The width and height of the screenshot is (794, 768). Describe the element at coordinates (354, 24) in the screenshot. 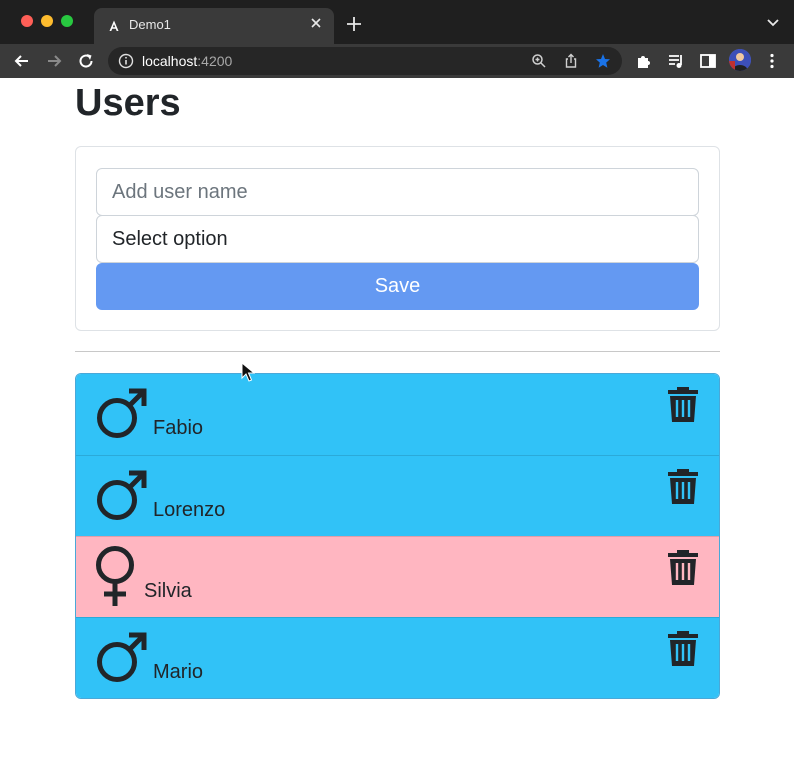

I see `plus-icon` at that location.